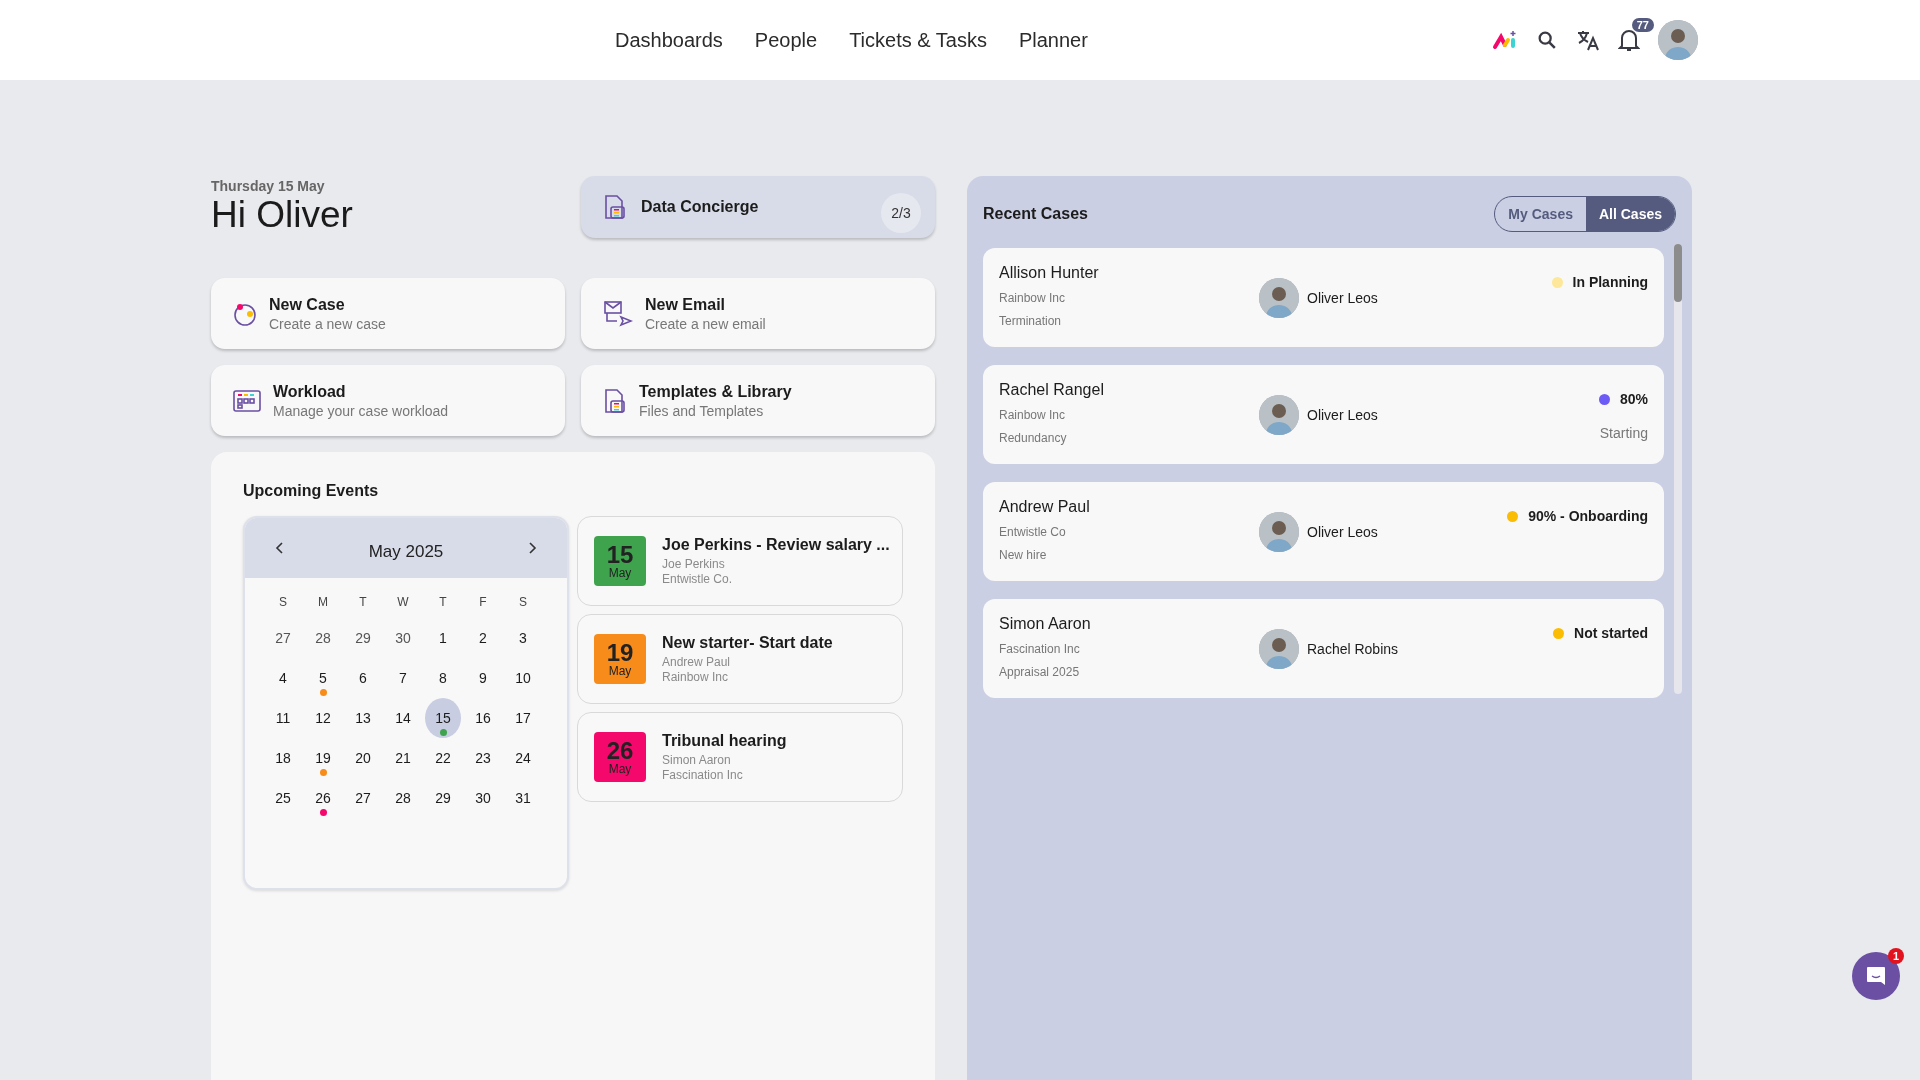 Image resolution: width=1920 pixels, height=1080 pixels. What do you see at coordinates (483, 678) in the screenshot?
I see `calendar-day: 9` at bounding box center [483, 678].